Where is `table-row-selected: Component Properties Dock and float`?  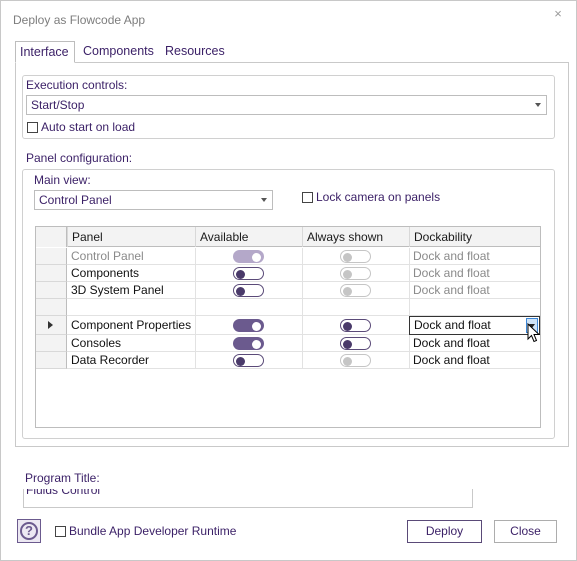
table-row-selected: Component Properties Dock and float is located at coordinates (303, 325).